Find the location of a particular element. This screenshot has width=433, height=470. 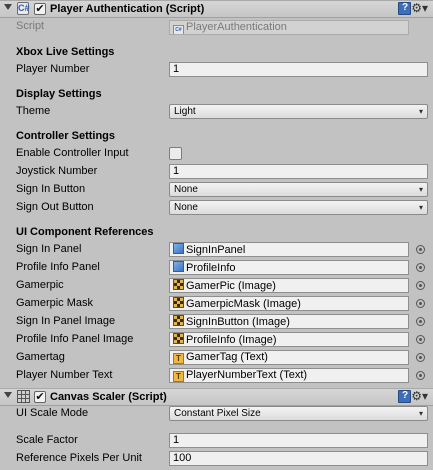

gamerpic-mask-field: GamerpicMask (Image) is located at coordinates (289, 303).